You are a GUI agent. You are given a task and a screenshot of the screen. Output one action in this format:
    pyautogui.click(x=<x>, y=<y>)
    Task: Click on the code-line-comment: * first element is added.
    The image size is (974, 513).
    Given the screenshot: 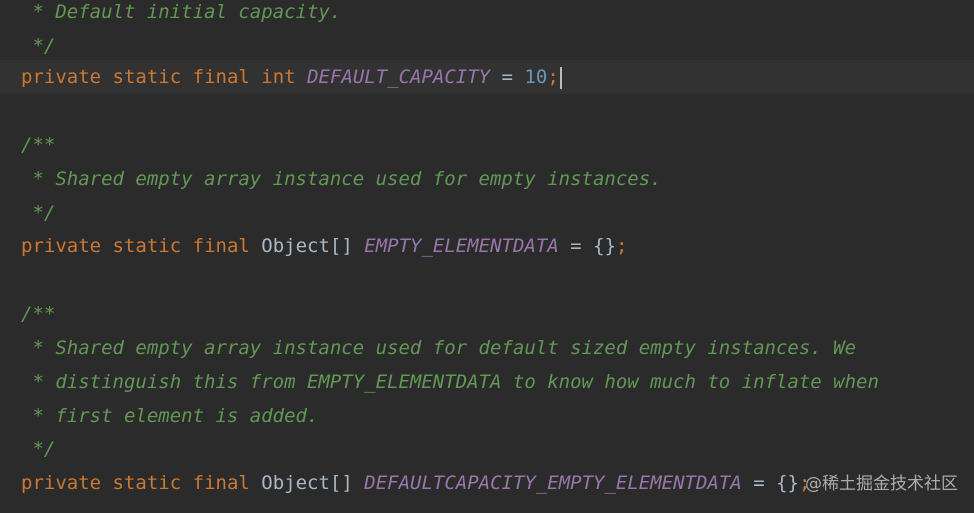 What is the action you would take?
    pyautogui.click(x=170, y=416)
    